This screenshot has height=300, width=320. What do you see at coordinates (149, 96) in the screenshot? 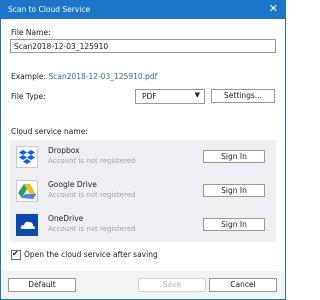
I see `file-type-value: PDF` at bounding box center [149, 96].